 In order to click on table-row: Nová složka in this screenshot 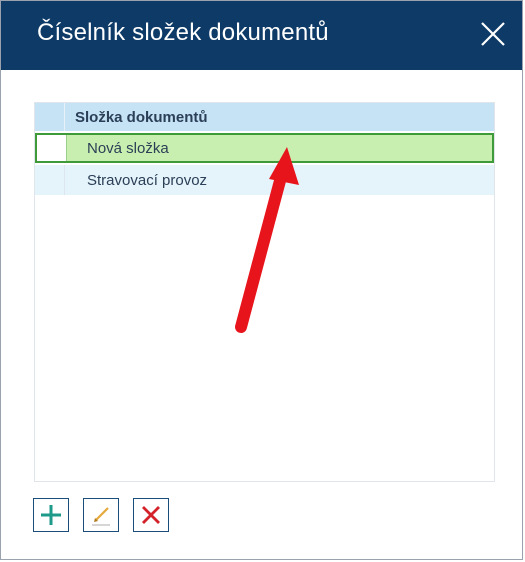, I will do `click(264, 148)`.